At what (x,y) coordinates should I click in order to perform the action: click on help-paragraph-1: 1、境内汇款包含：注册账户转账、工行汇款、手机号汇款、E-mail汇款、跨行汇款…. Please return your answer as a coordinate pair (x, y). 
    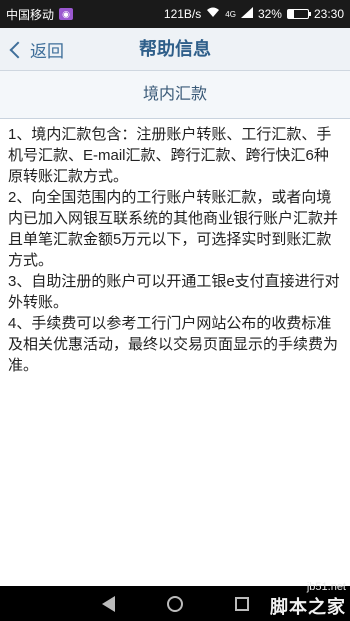
    Looking at the image, I should click on (170, 155).